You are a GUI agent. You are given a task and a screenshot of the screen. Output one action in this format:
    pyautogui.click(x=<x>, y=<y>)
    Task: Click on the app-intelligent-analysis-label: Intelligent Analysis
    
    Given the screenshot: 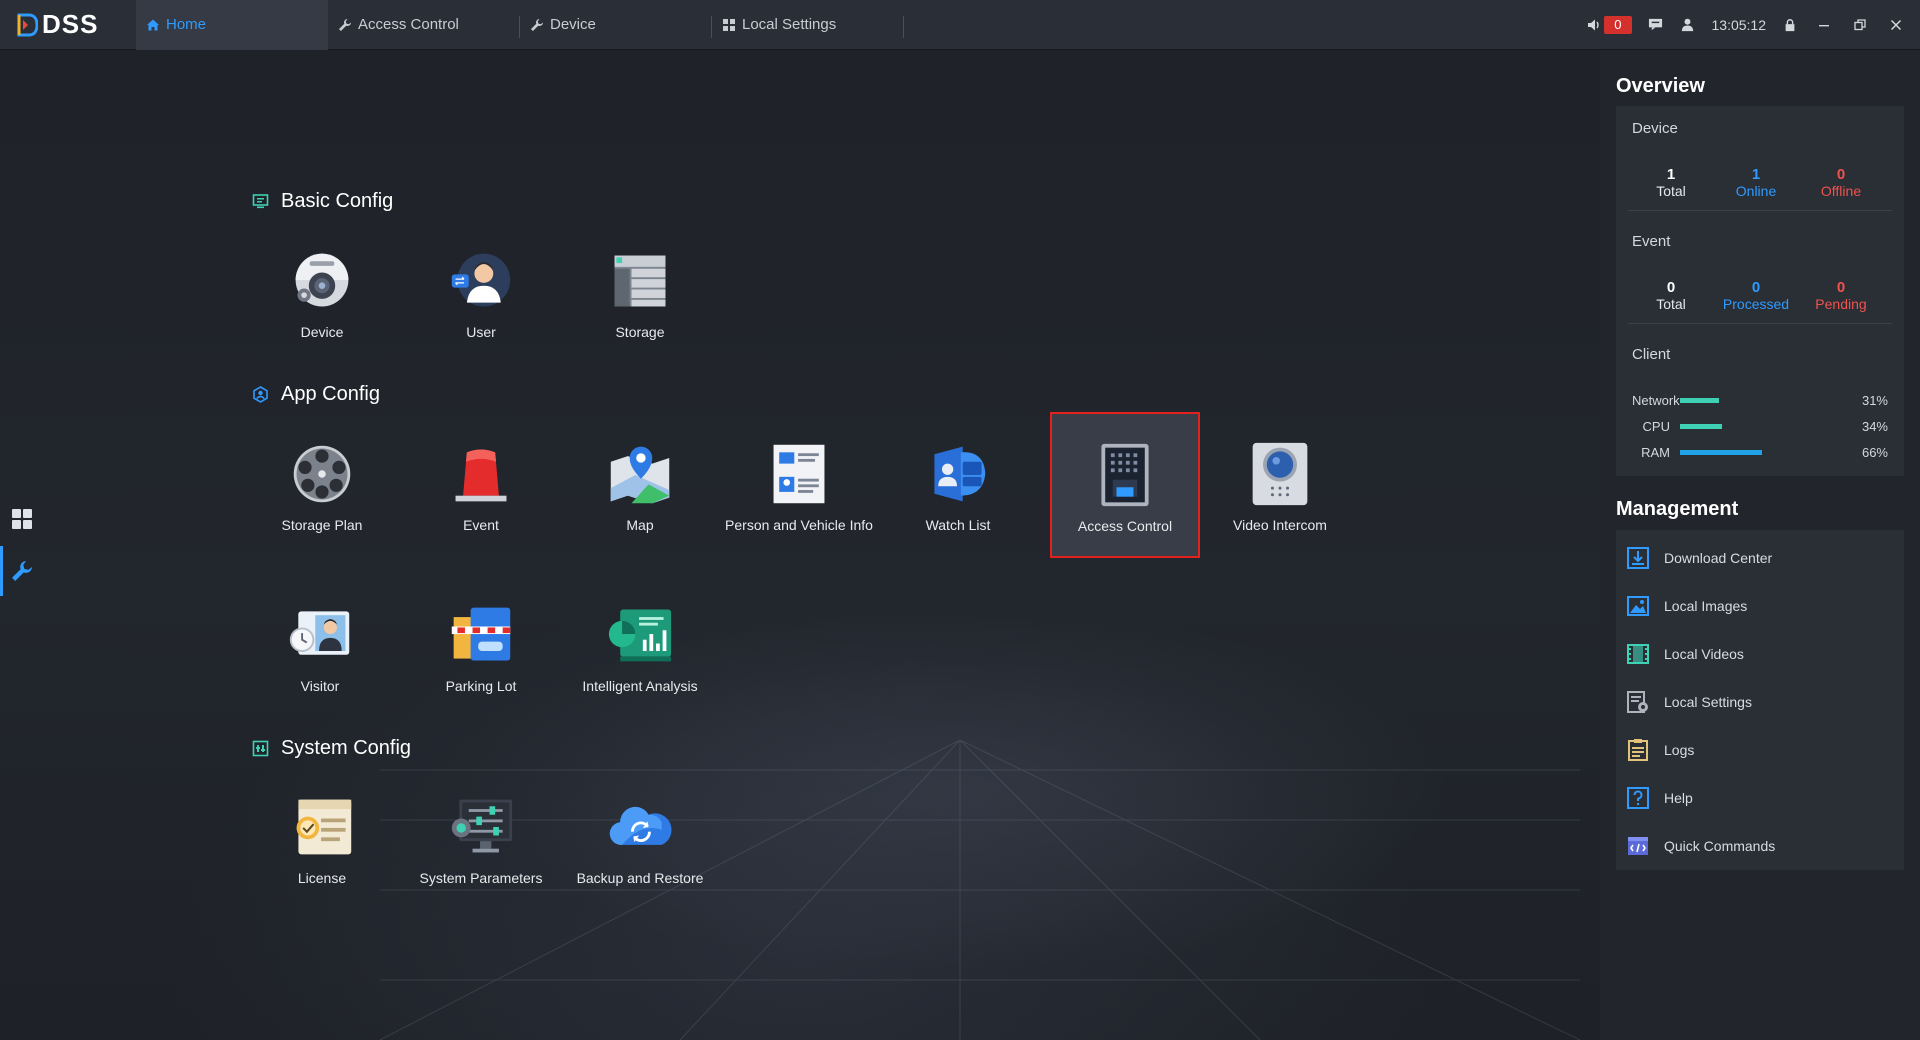 What is the action you would take?
    pyautogui.click(x=640, y=686)
    